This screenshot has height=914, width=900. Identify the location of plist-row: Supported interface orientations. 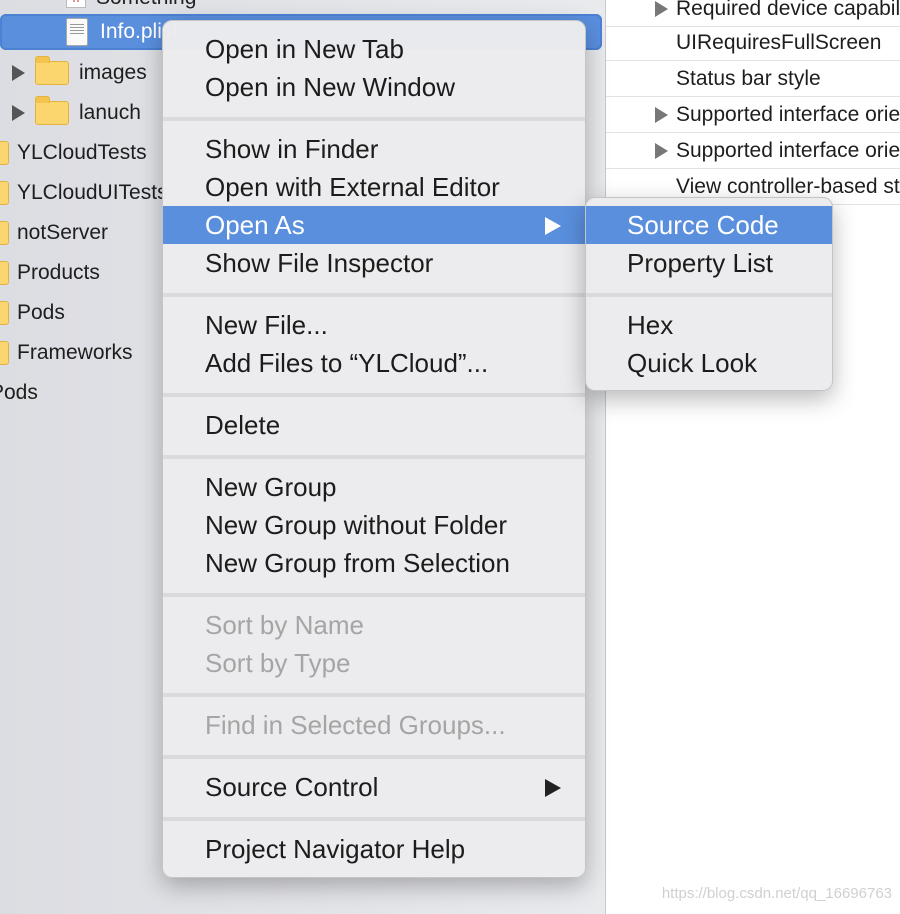
(753, 115).